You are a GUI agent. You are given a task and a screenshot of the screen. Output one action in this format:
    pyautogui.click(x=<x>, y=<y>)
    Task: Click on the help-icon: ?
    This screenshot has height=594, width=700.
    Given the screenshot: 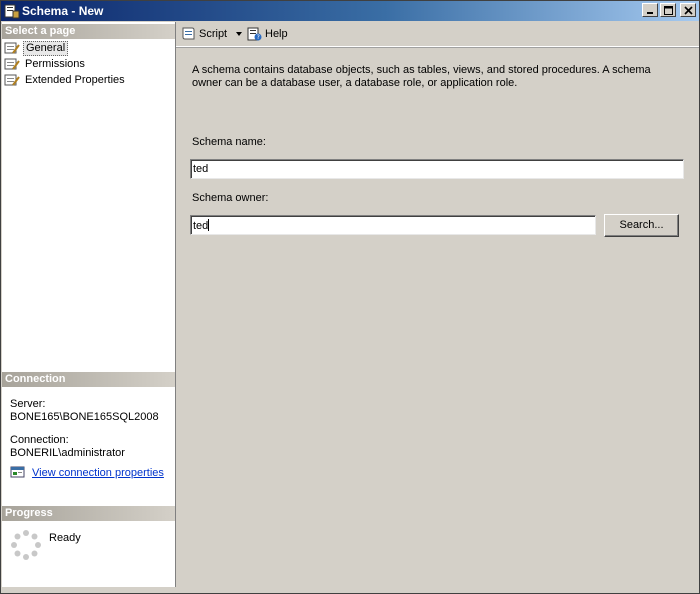 What is the action you would take?
    pyautogui.click(x=254, y=34)
    